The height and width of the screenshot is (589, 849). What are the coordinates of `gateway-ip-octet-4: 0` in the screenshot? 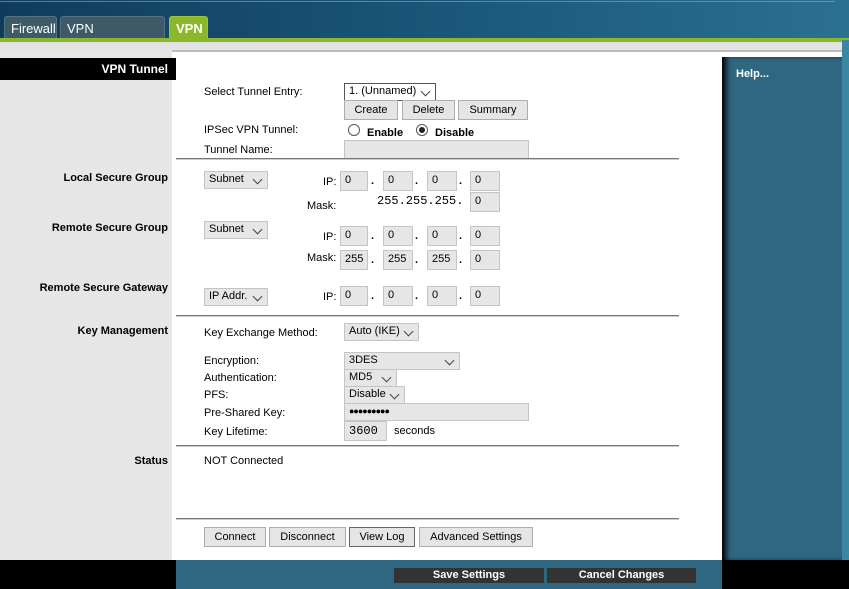 It's located at (485, 296).